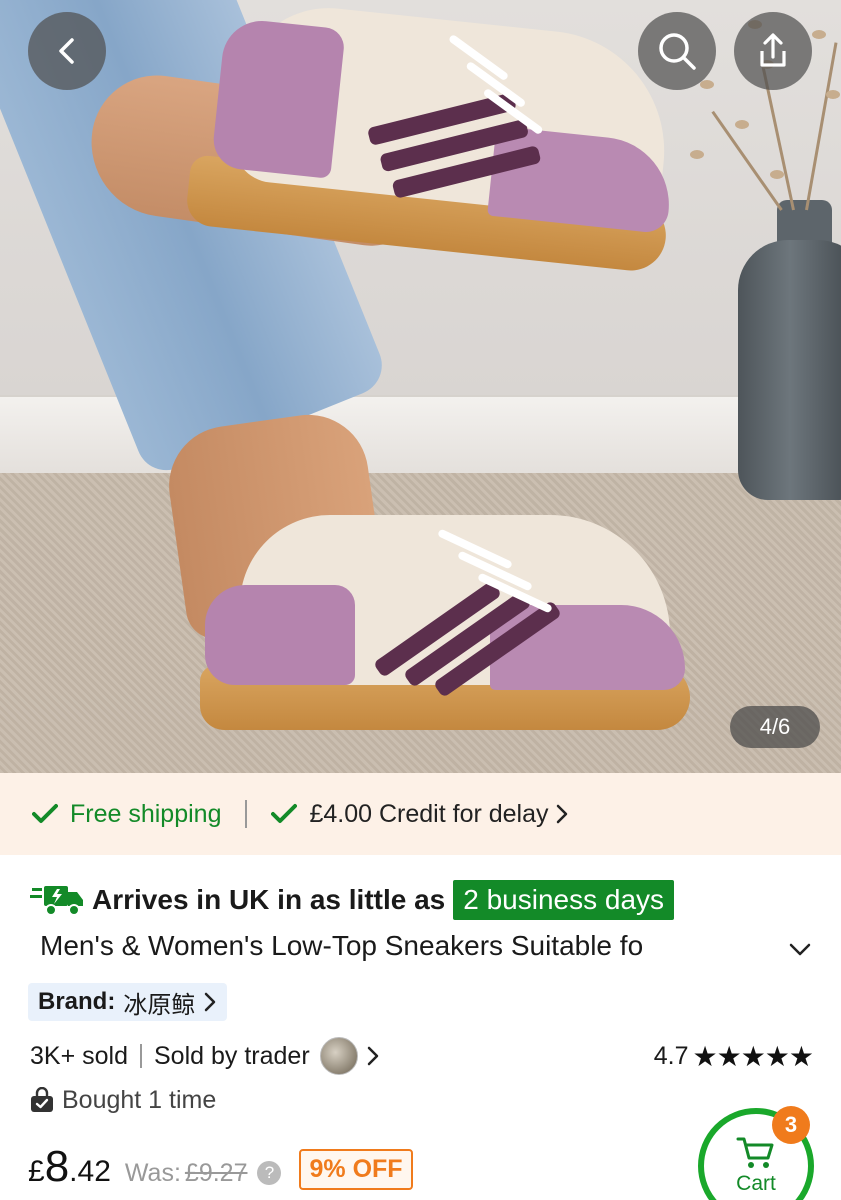  I want to click on price-currency: £, so click(36, 1171).